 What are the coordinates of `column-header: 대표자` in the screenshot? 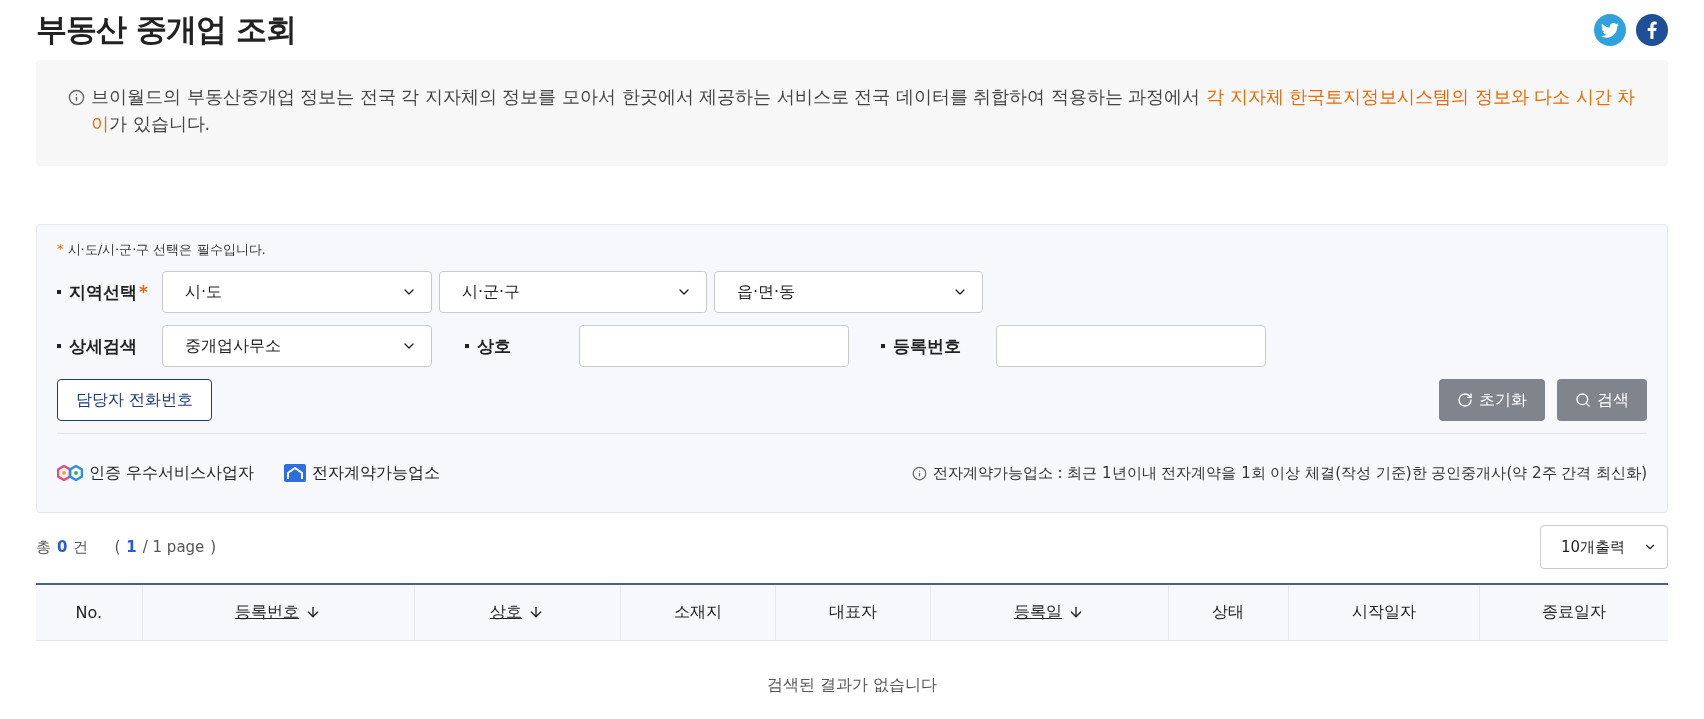 It's located at (852, 612).